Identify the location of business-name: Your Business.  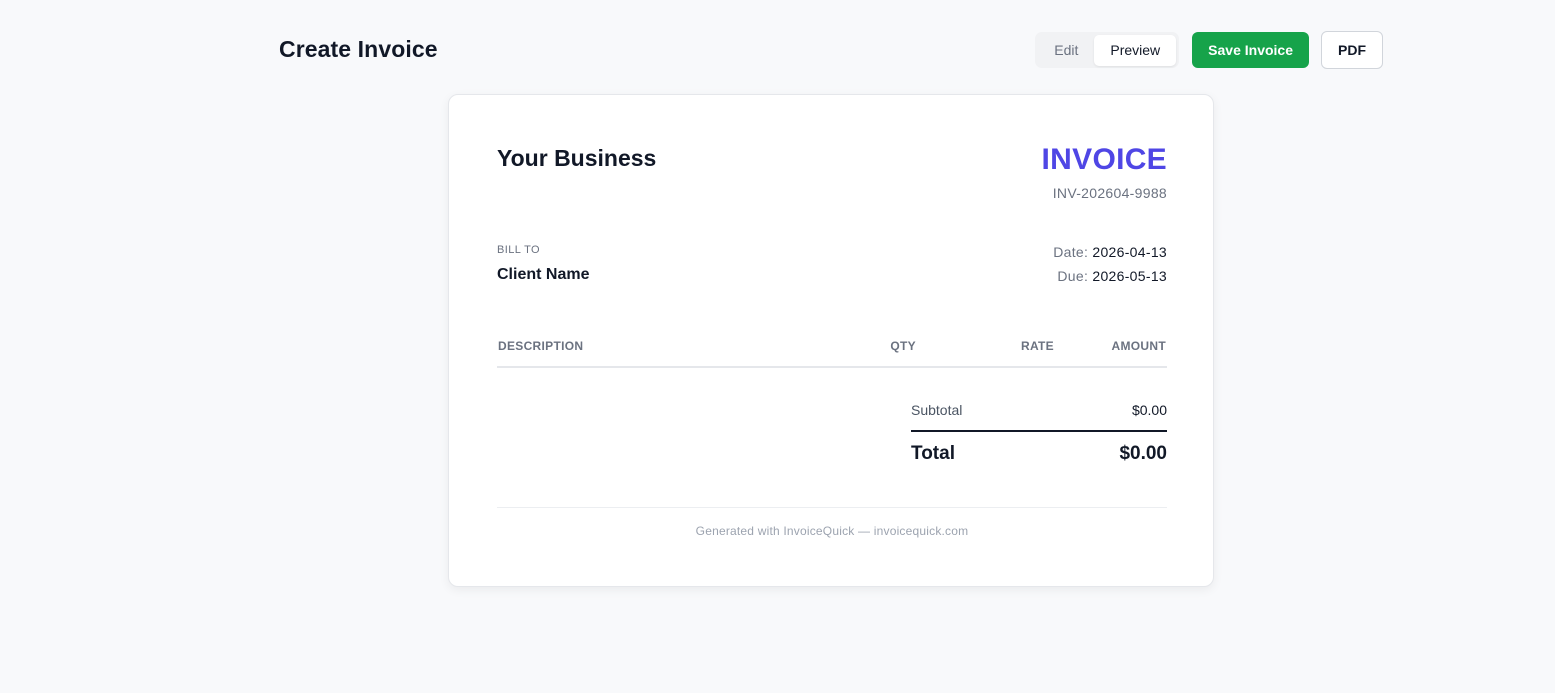
(577, 158).